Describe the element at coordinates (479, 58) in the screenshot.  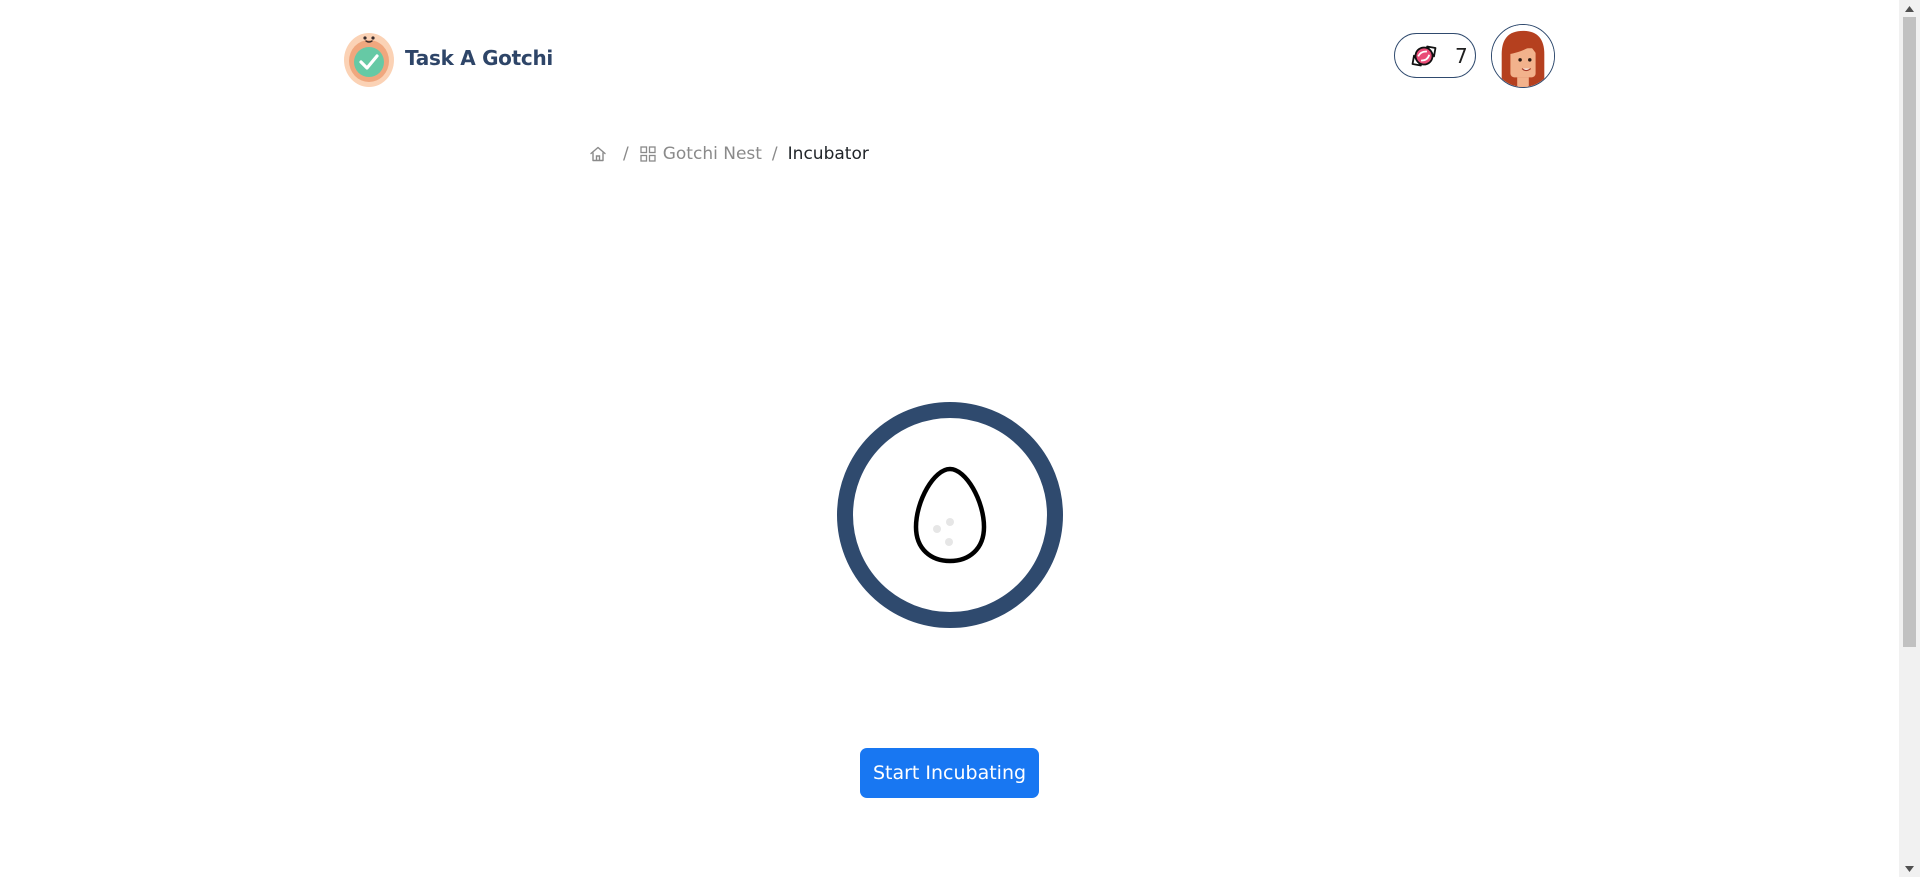
I see `app-title: Task A Gotchi` at that location.